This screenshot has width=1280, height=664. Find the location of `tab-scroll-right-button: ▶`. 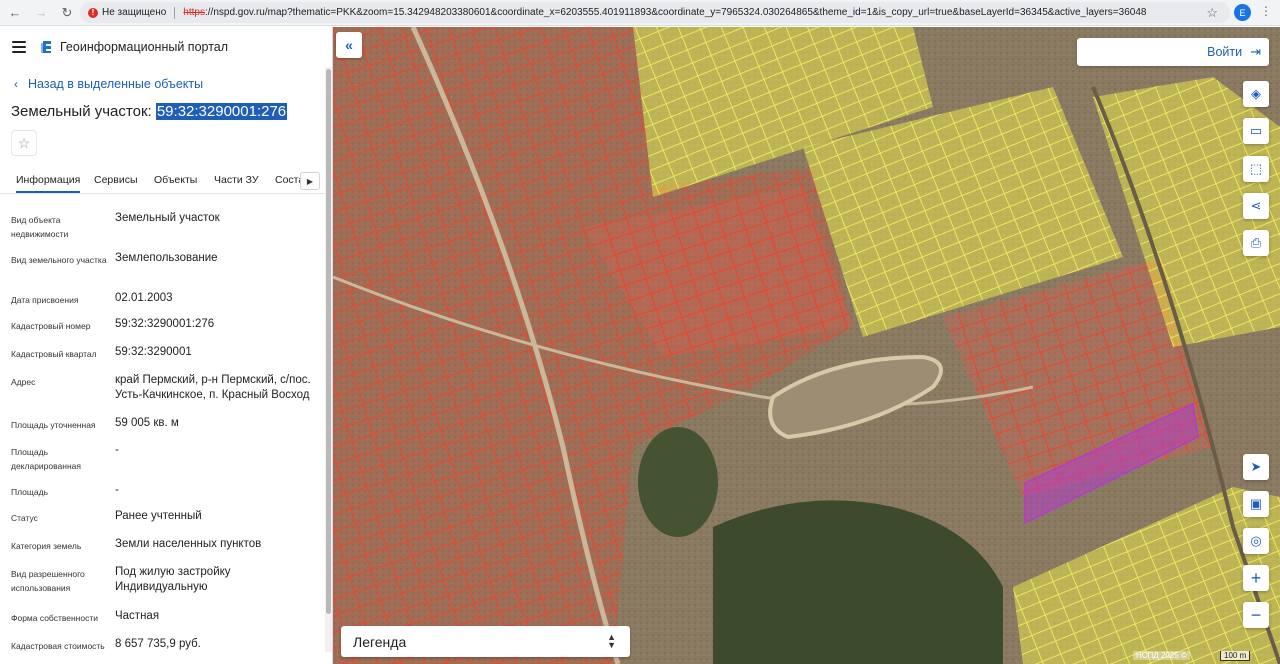

tab-scroll-right-button: ▶ is located at coordinates (310, 181).